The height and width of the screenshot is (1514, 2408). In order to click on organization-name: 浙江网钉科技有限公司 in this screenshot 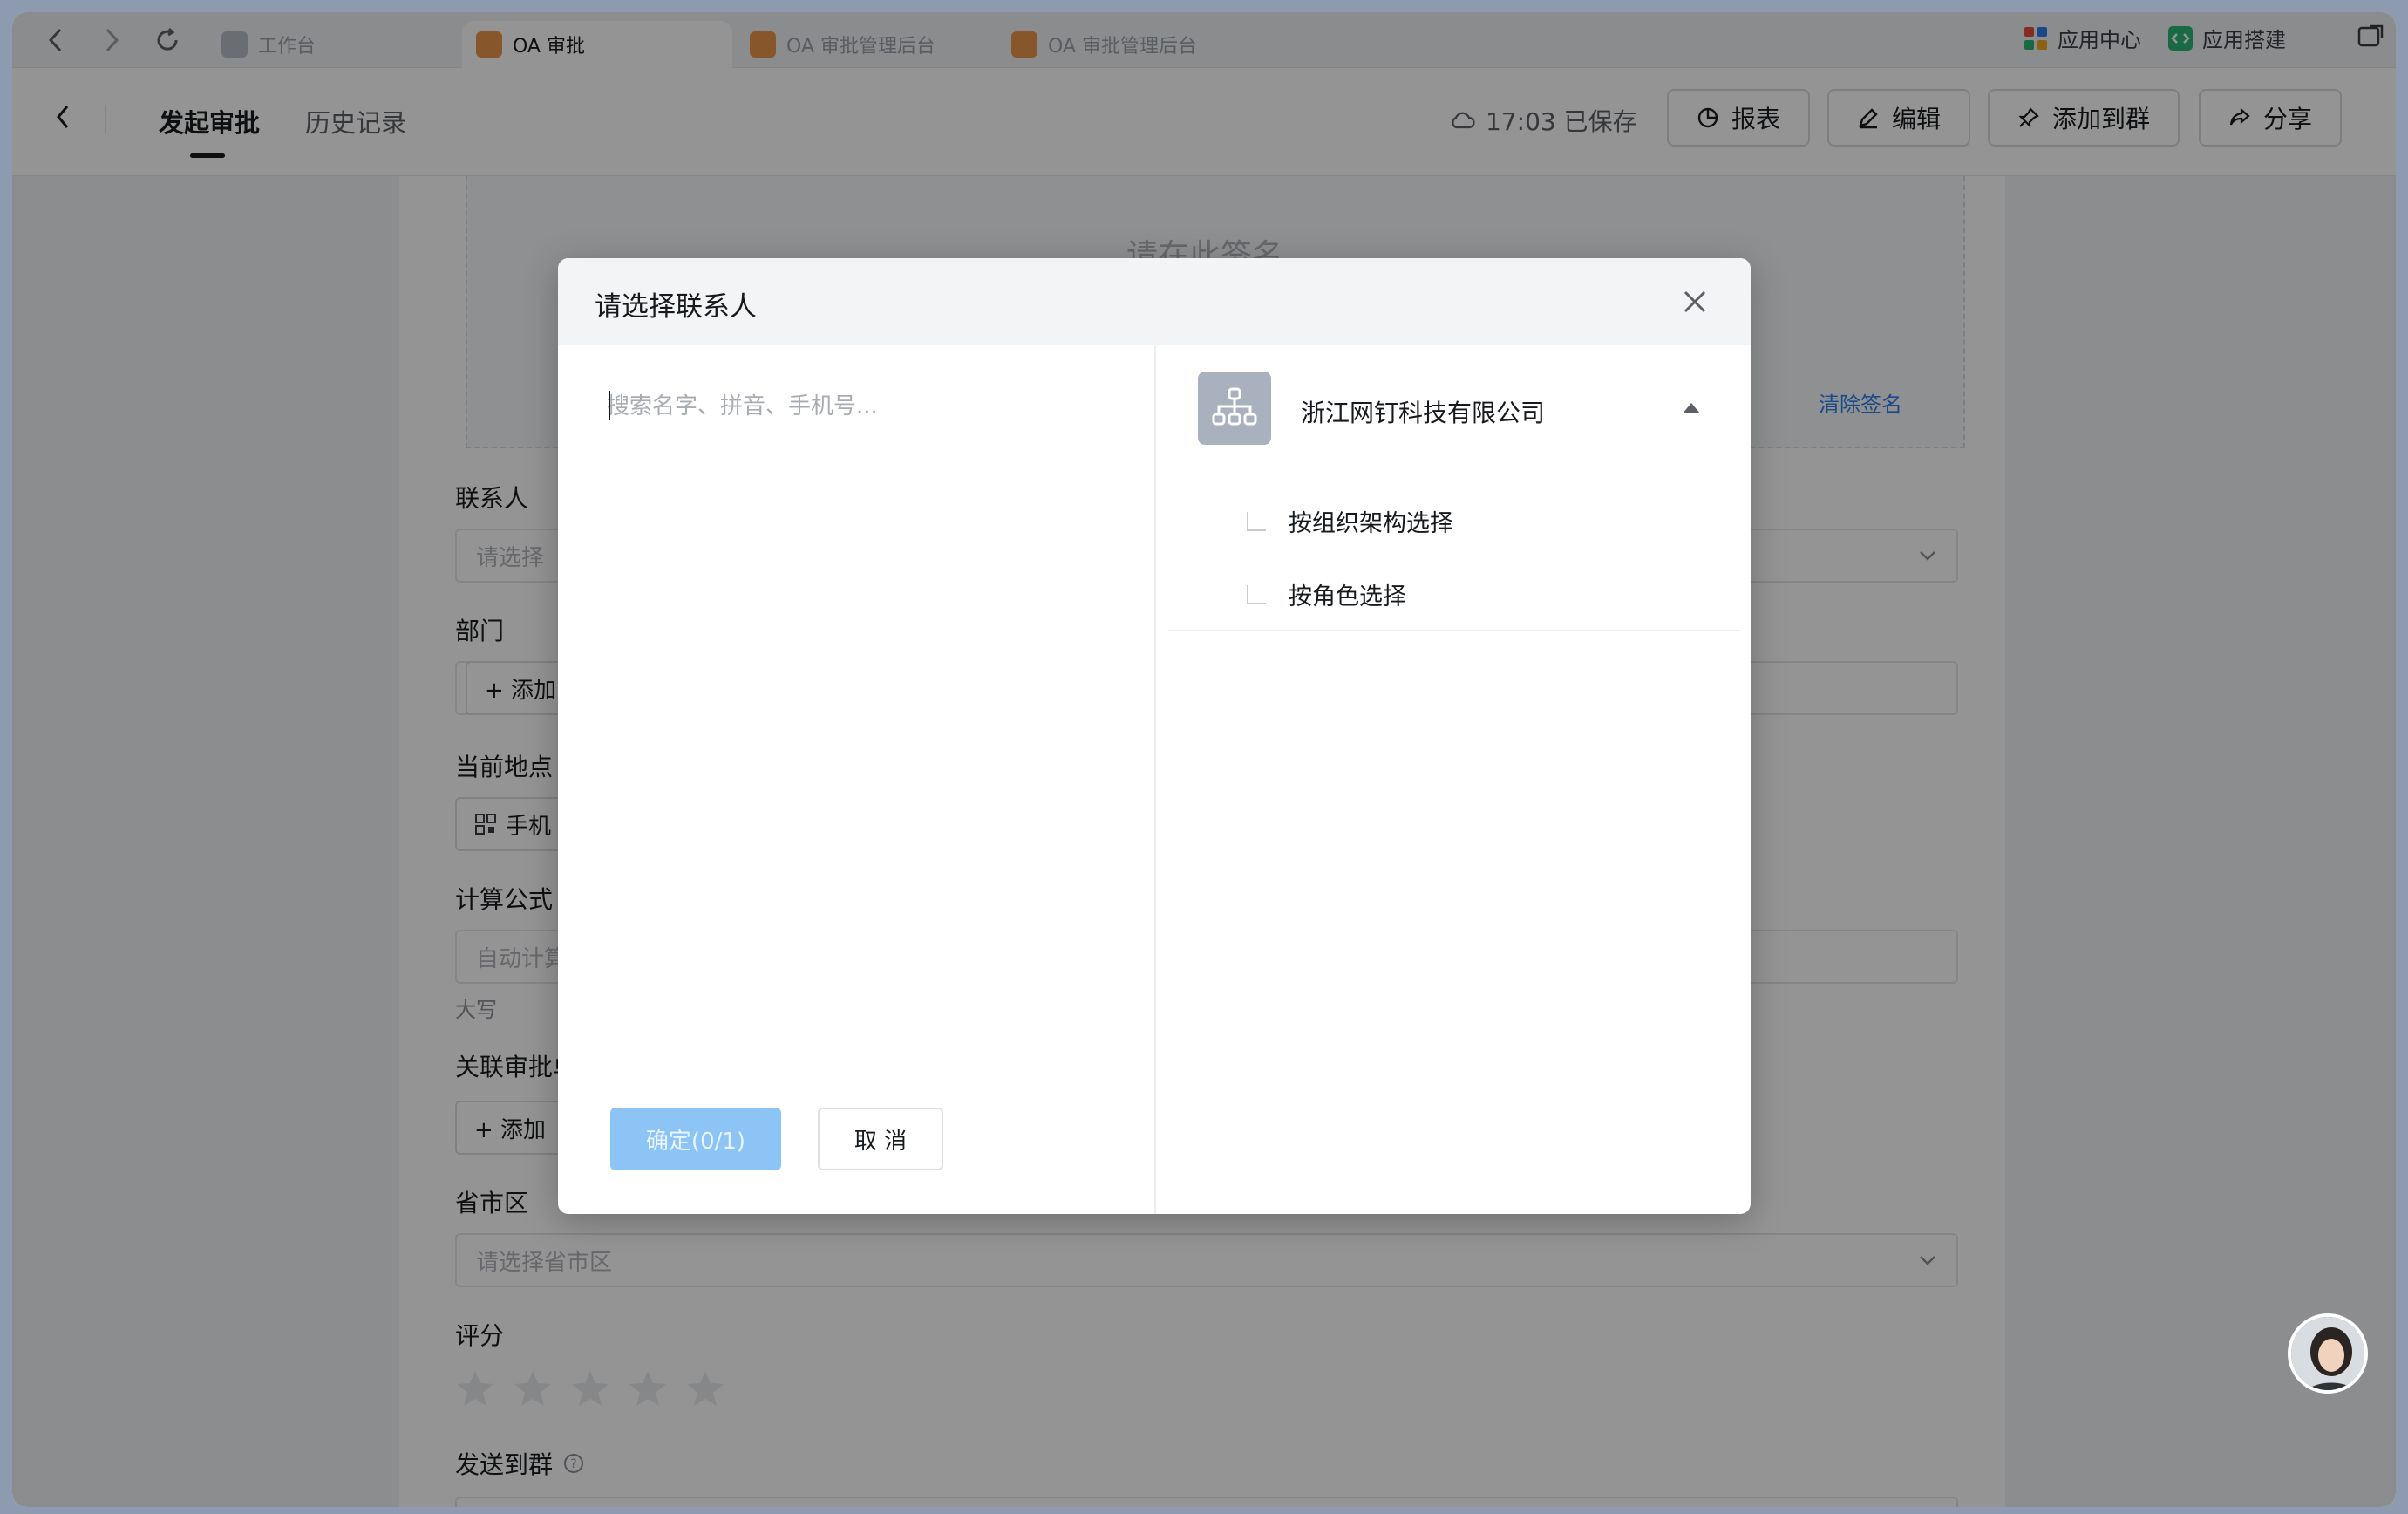, I will do `click(1423, 411)`.